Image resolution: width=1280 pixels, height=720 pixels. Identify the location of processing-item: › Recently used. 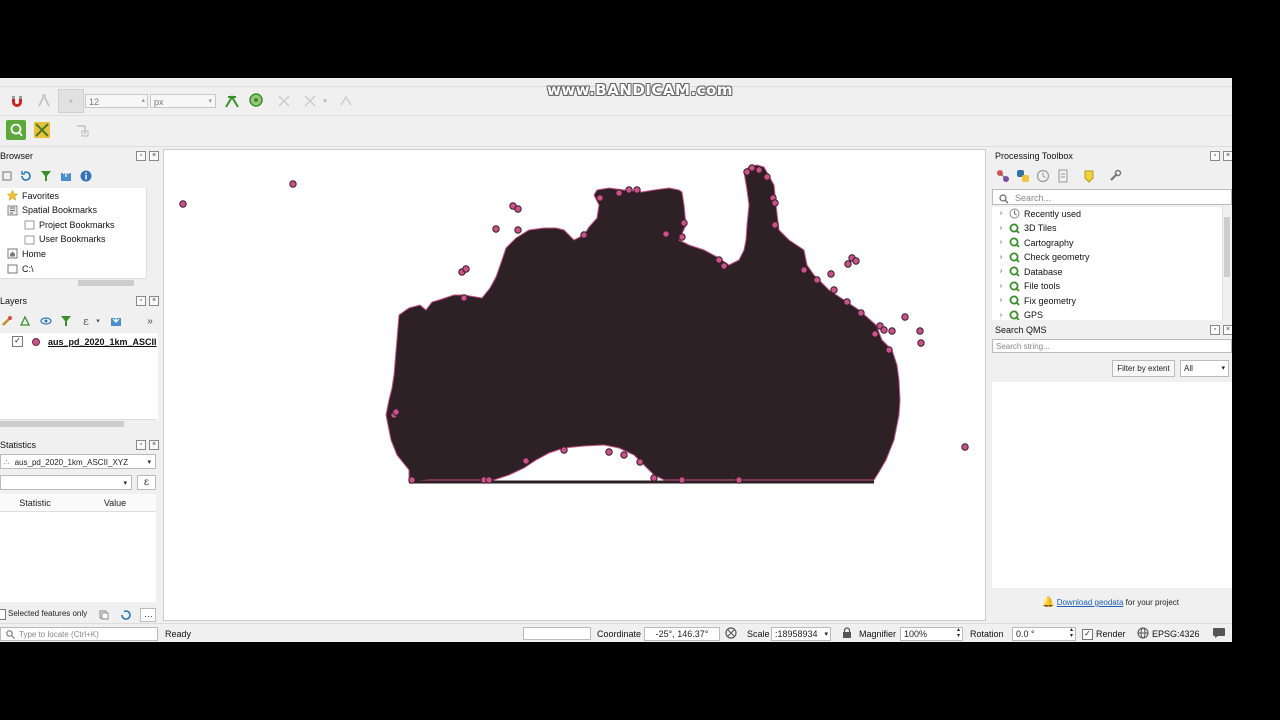
(1039, 213).